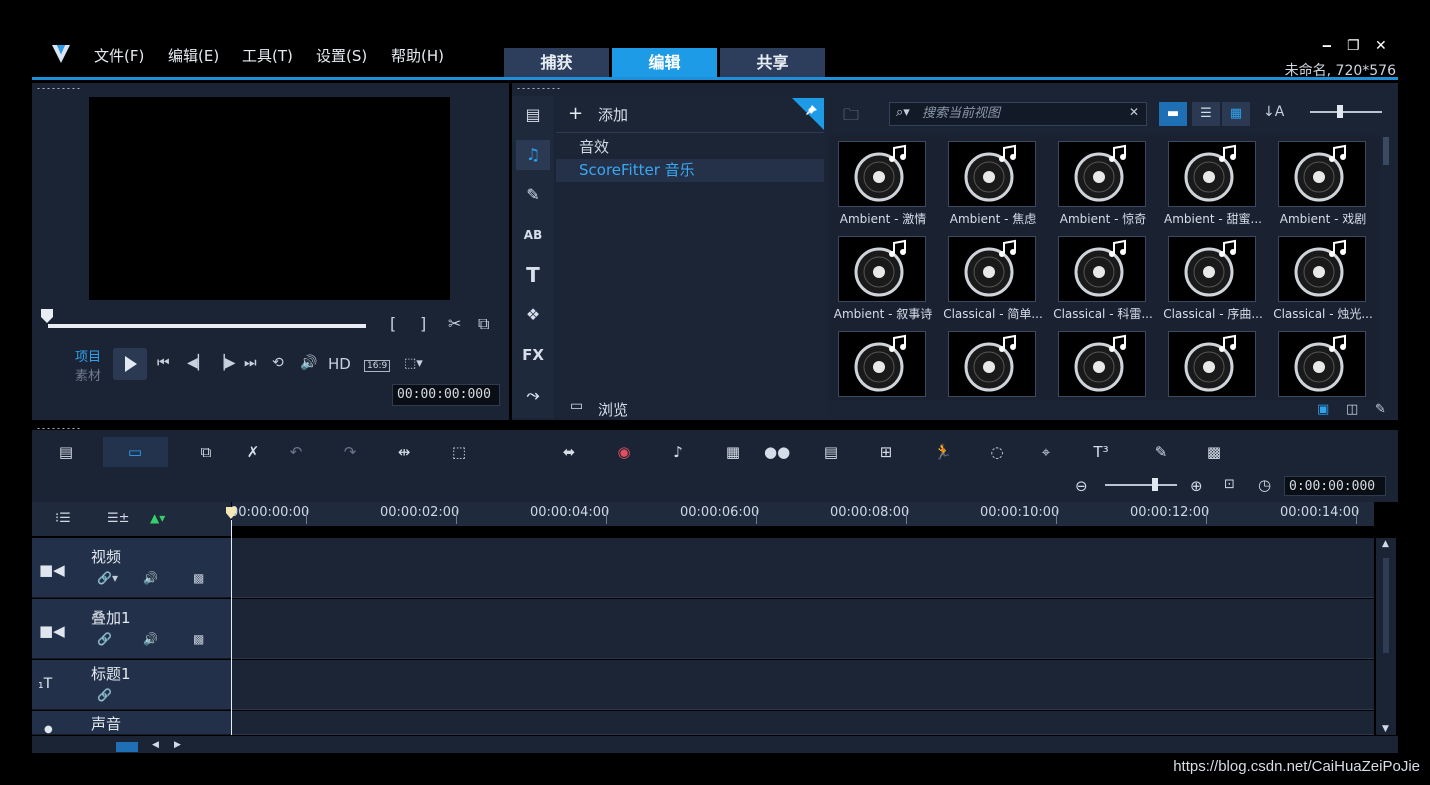 This screenshot has height=785, width=1430. I want to click on fx-icon: FX, so click(533, 355).